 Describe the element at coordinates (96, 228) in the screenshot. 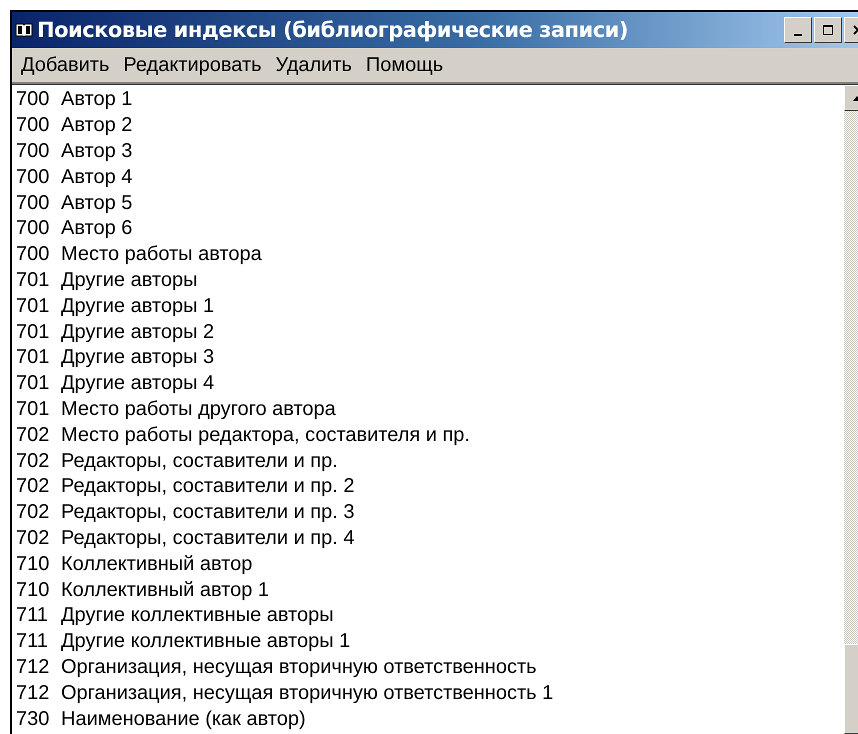

I see `index-name: Автор 6` at that location.